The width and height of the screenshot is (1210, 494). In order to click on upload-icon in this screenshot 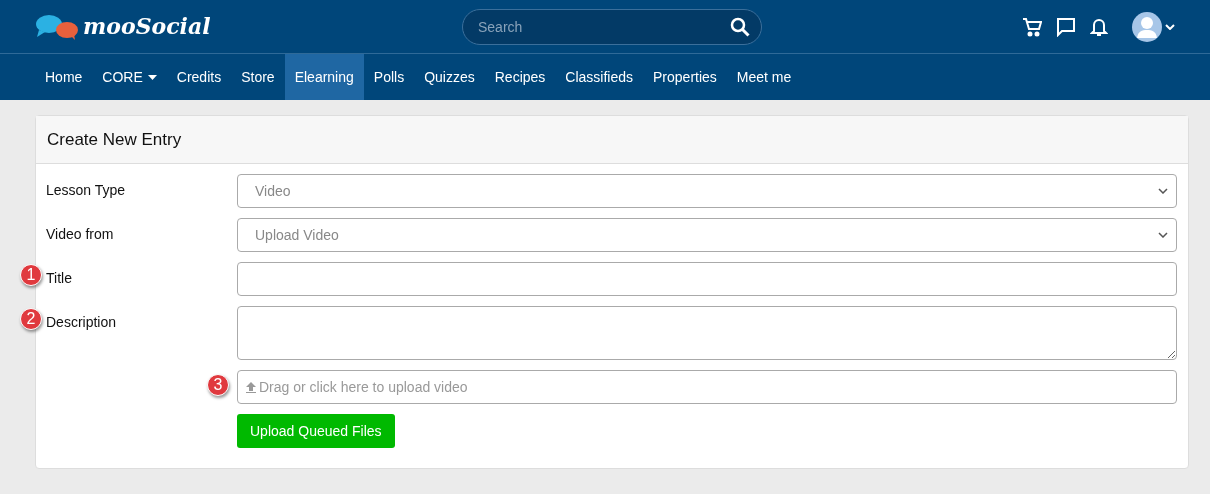, I will do `click(251, 387)`.